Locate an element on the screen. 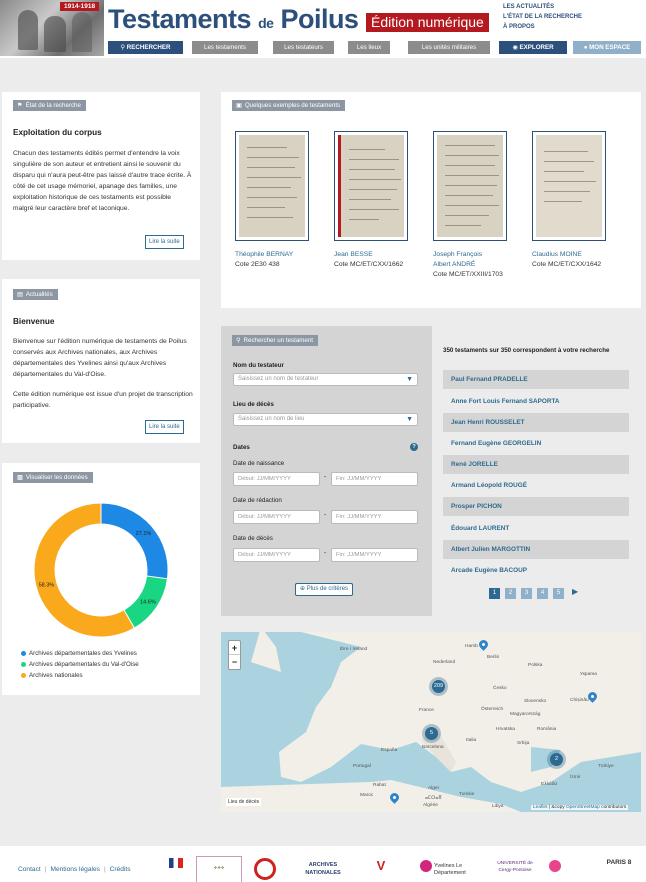  map-label: Algérie is located at coordinates (430, 805).